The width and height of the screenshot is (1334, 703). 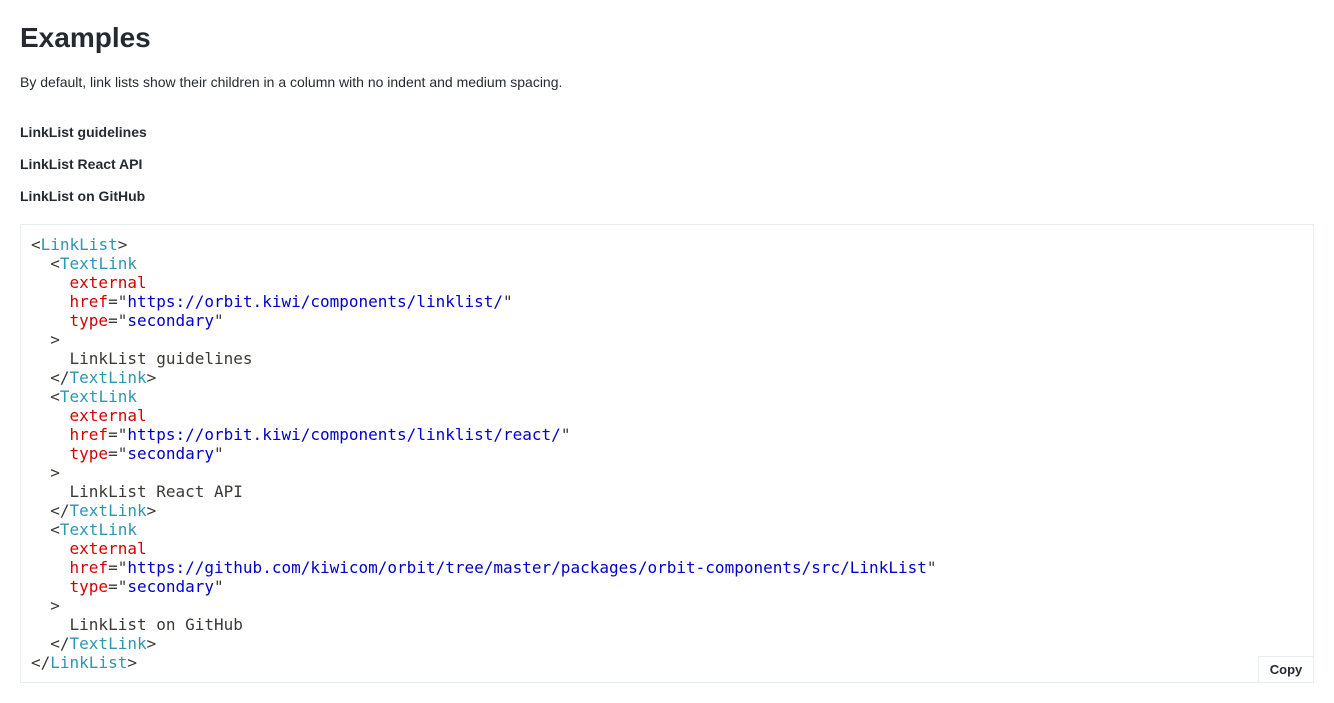 What do you see at coordinates (484, 624) in the screenshot?
I see `code-line: LinkList on GitHub` at bounding box center [484, 624].